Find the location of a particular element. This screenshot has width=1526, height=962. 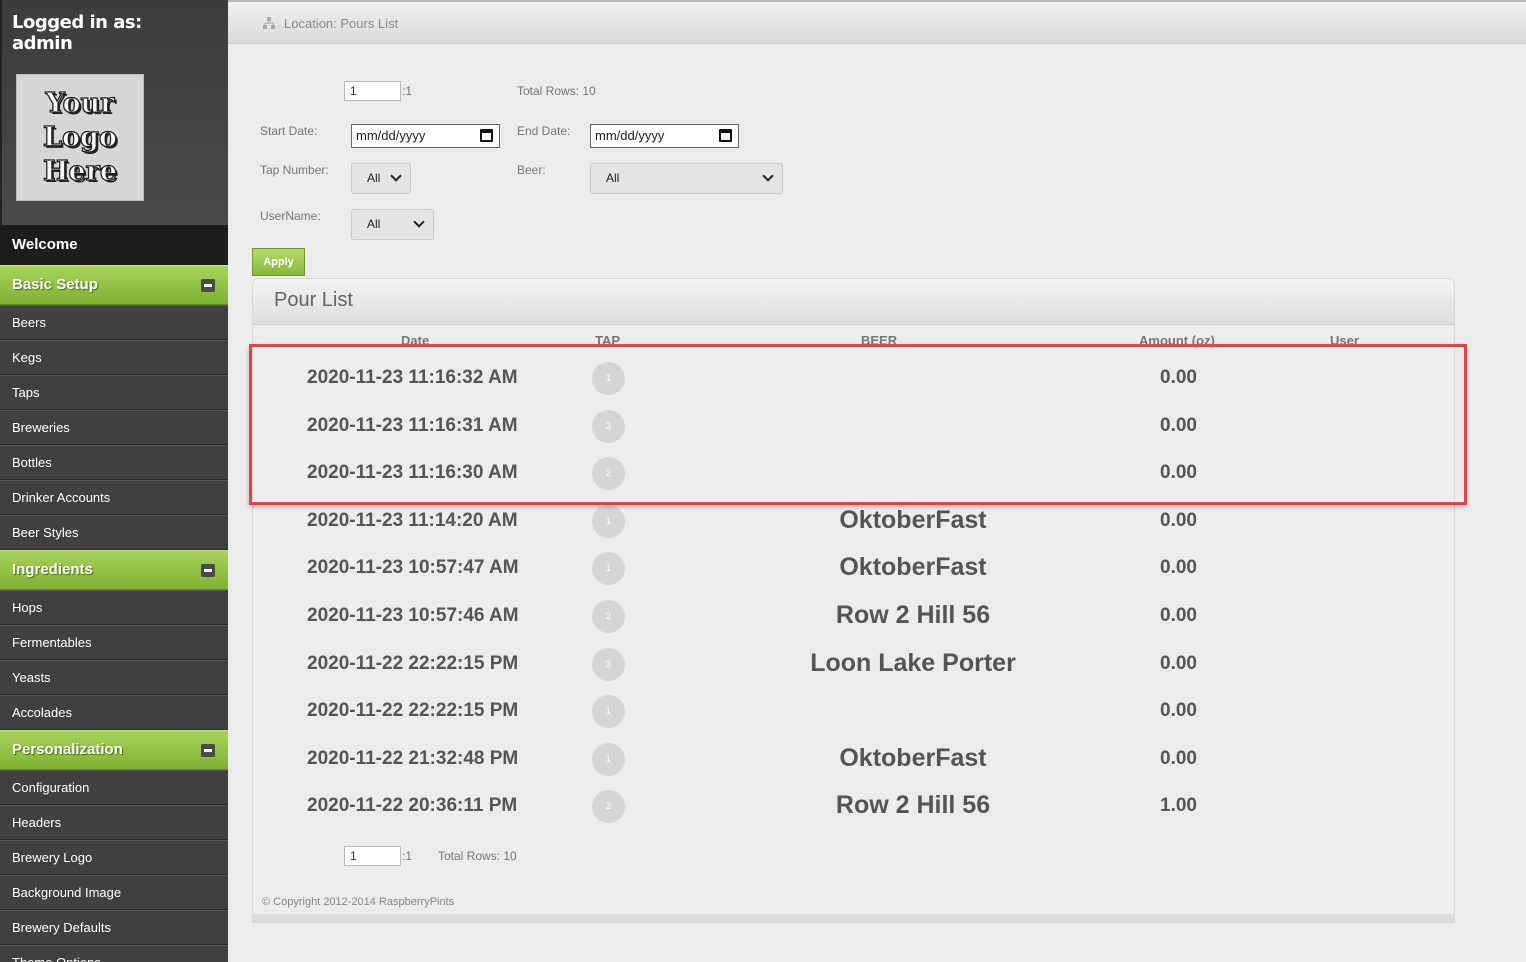

apply-button: Apply is located at coordinates (278, 262).